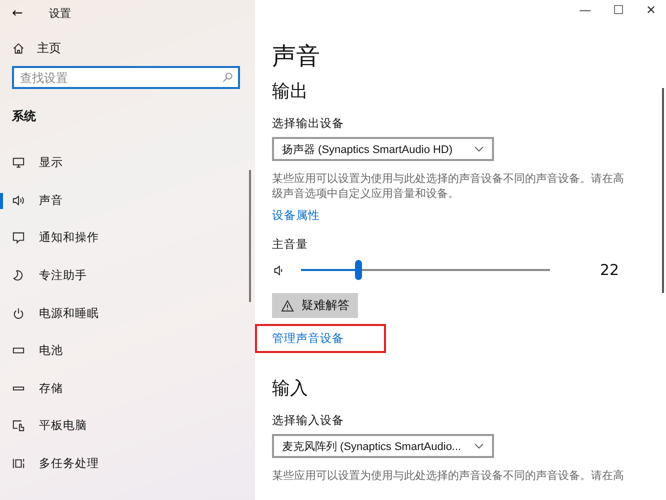 This screenshot has height=500, width=666. I want to click on page-title: 声音, so click(296, 56).